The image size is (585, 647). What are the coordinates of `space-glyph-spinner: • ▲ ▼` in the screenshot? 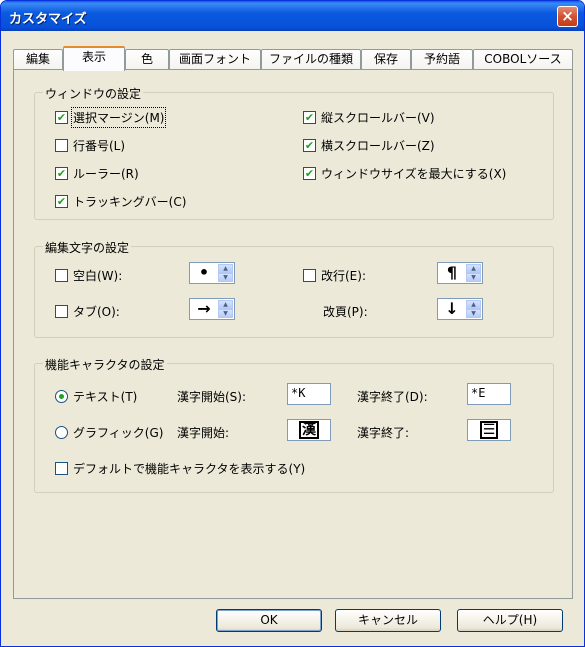 It's located at (212, 273).